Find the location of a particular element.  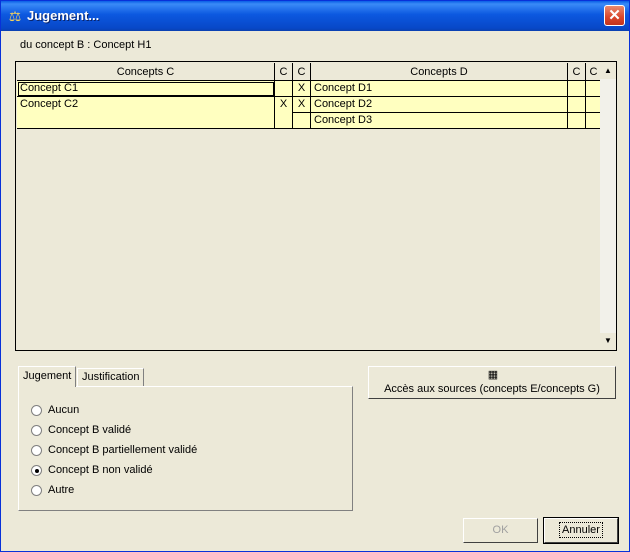

radio-label: Aucun is located at coordinates (64, 410).